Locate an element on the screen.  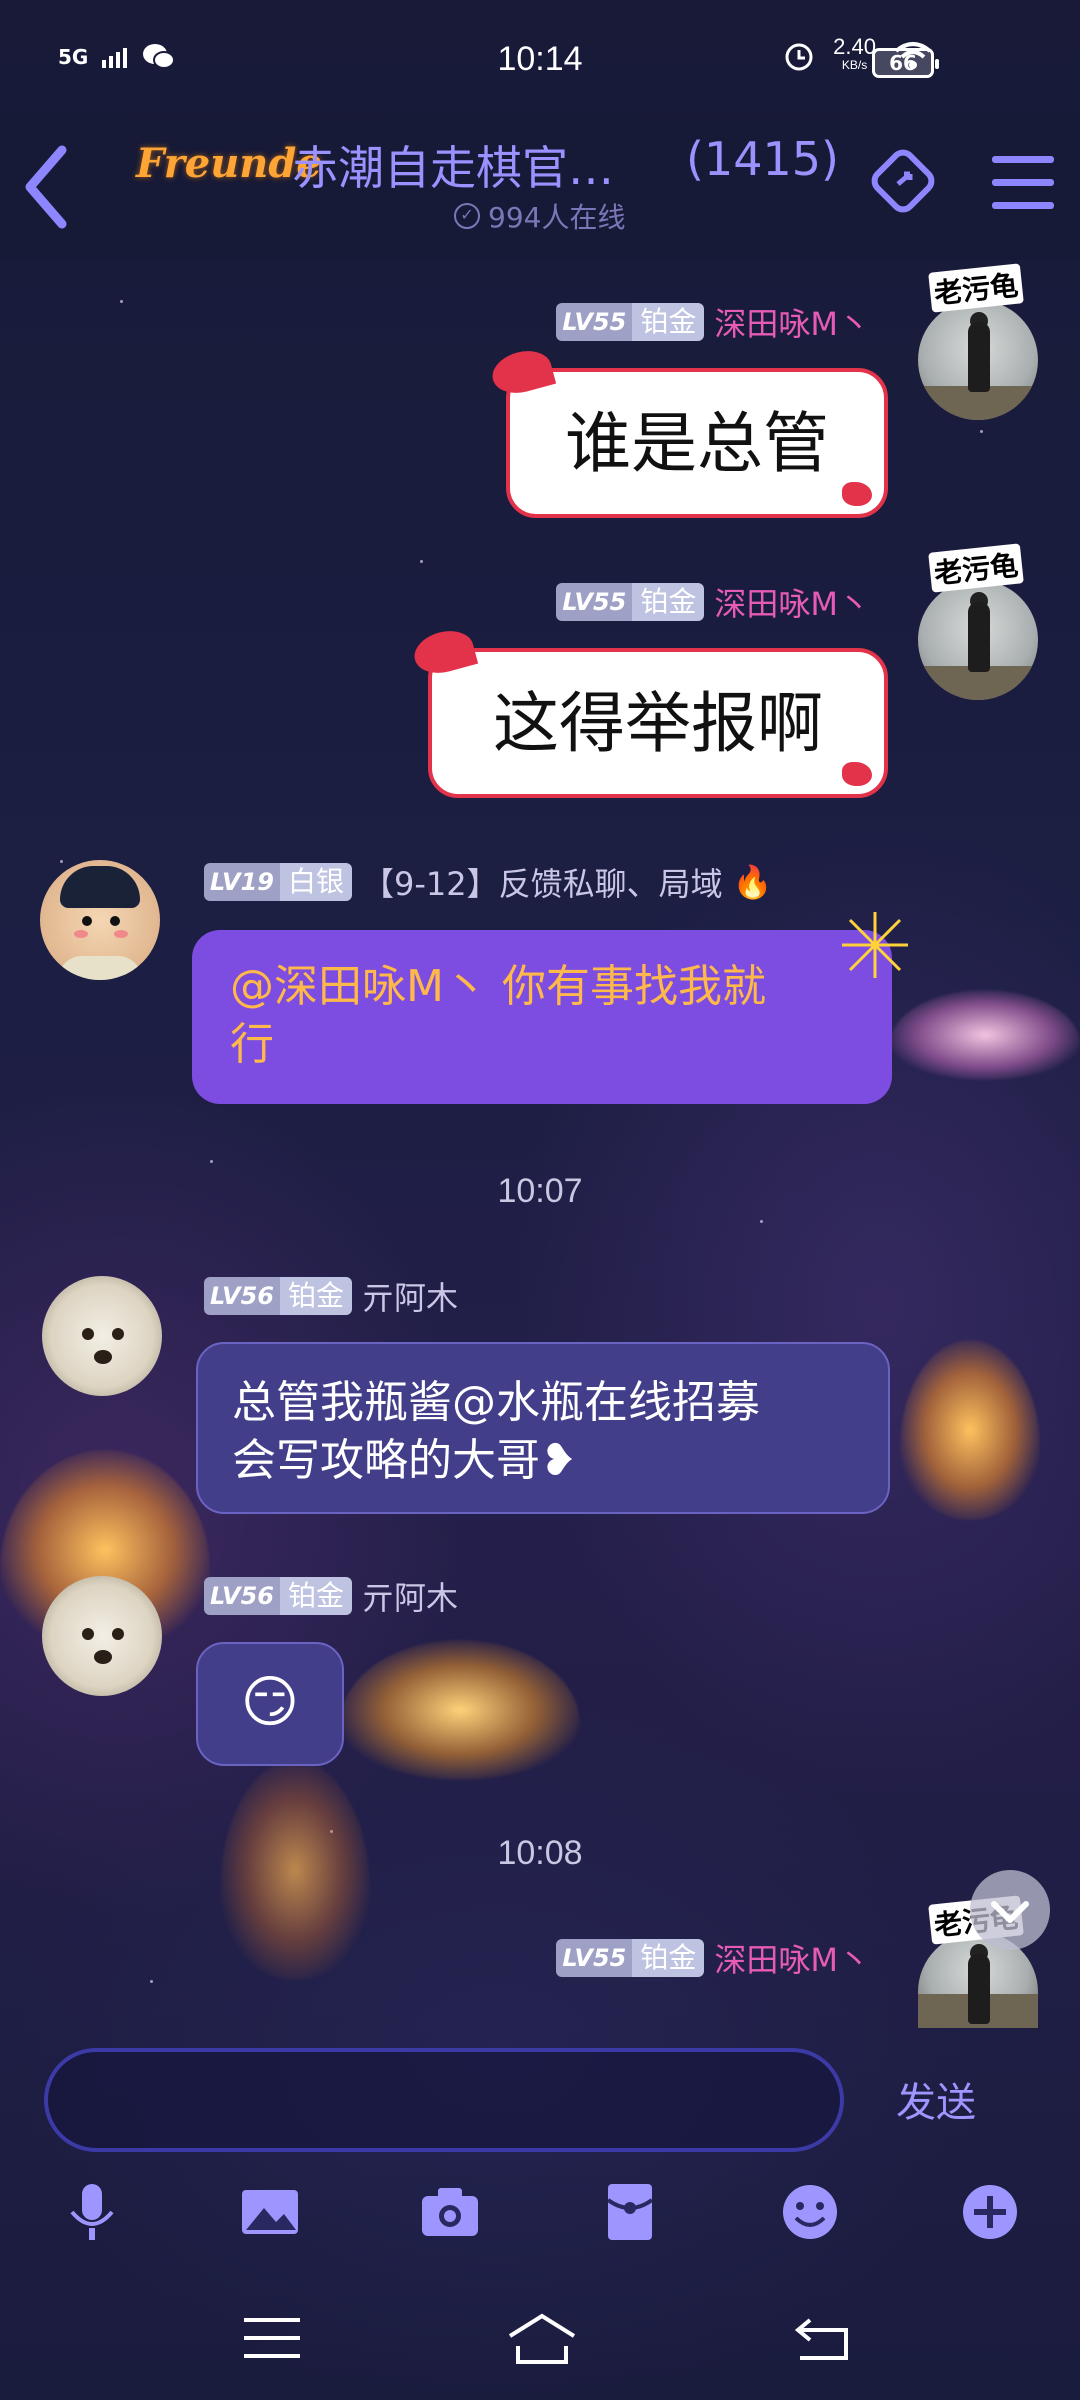
check-circle-icon: ✓ is located at coordinates (467, 216).